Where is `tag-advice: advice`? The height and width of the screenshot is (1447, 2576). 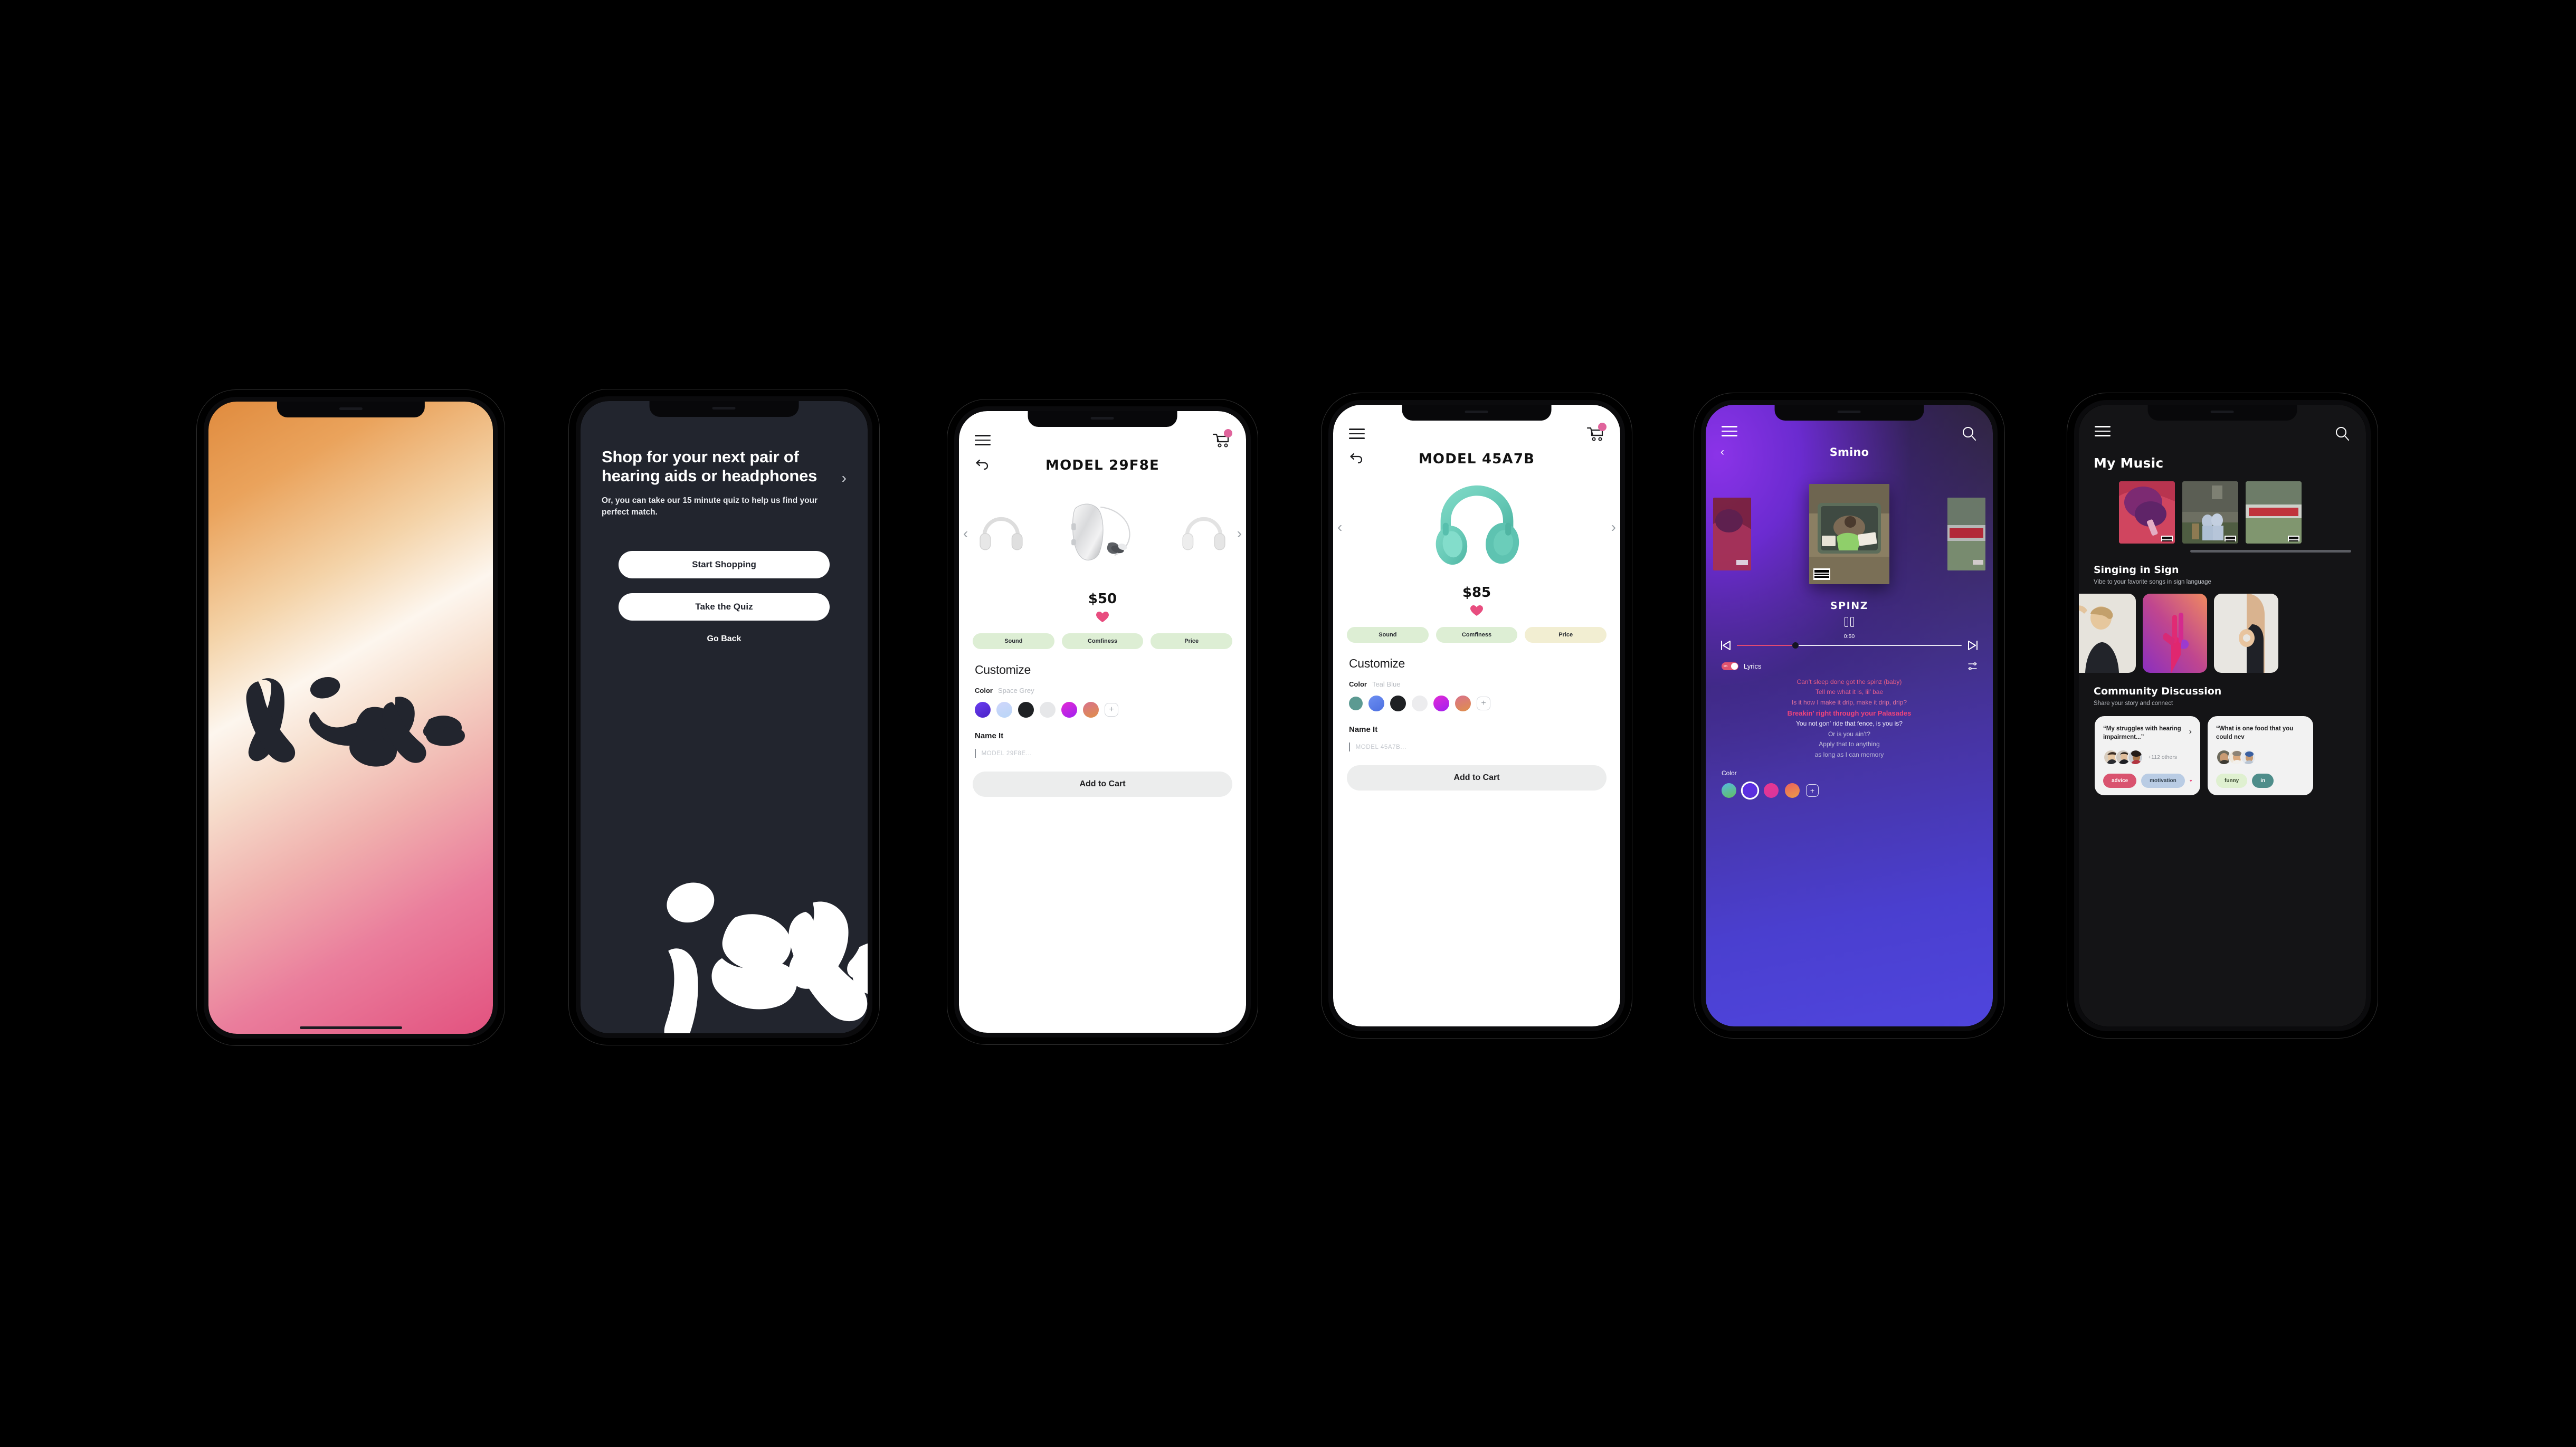
tag-advice: advice is located at coordinates (2120, 780).